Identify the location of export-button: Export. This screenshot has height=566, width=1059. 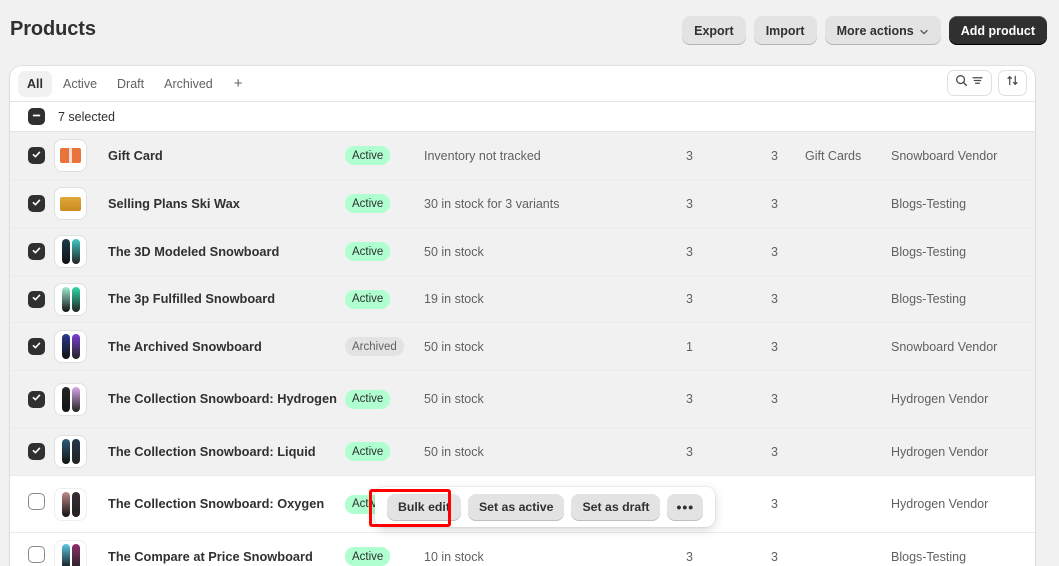
(714, 30).